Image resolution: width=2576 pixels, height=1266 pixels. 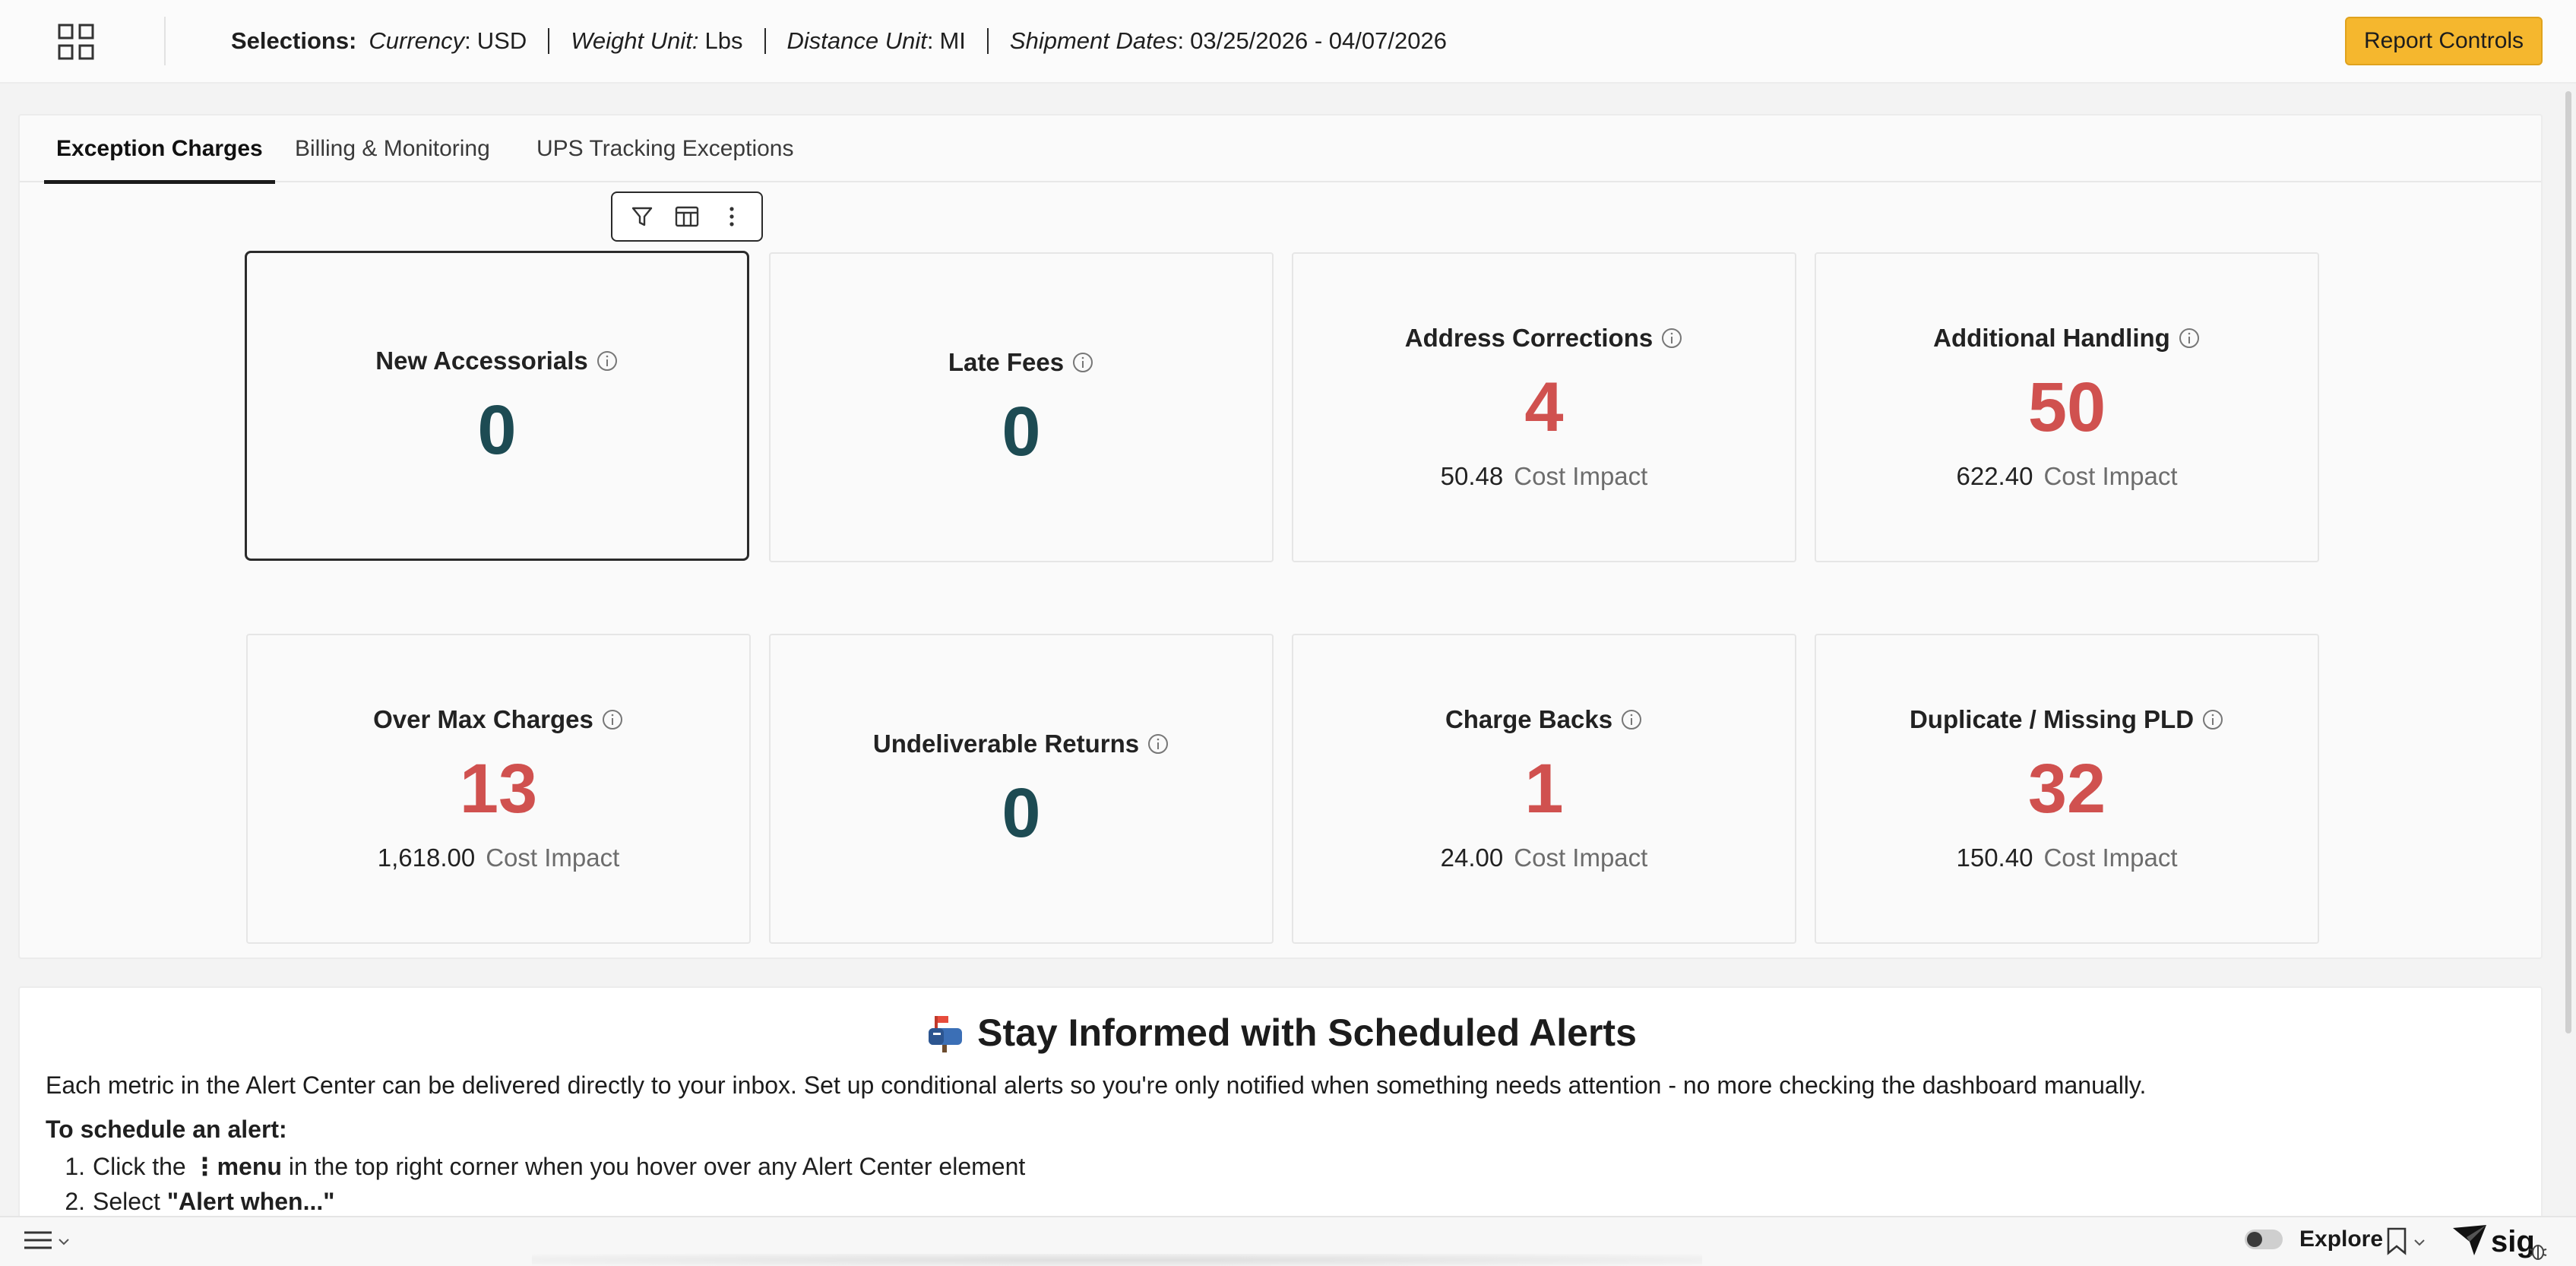 I want to click on alert-title: Stay Informed with Scheduled Alerts, so click(x=1280, y=1033).